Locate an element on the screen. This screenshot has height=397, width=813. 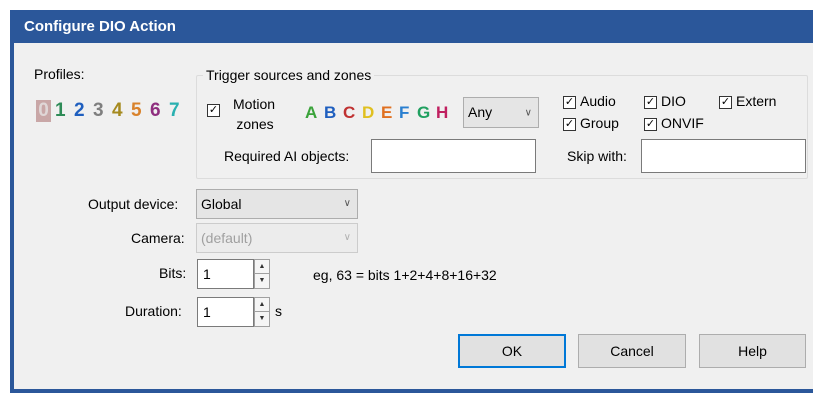
bits-spinner: ▲ ▼ is located at coordinates (262, 274).